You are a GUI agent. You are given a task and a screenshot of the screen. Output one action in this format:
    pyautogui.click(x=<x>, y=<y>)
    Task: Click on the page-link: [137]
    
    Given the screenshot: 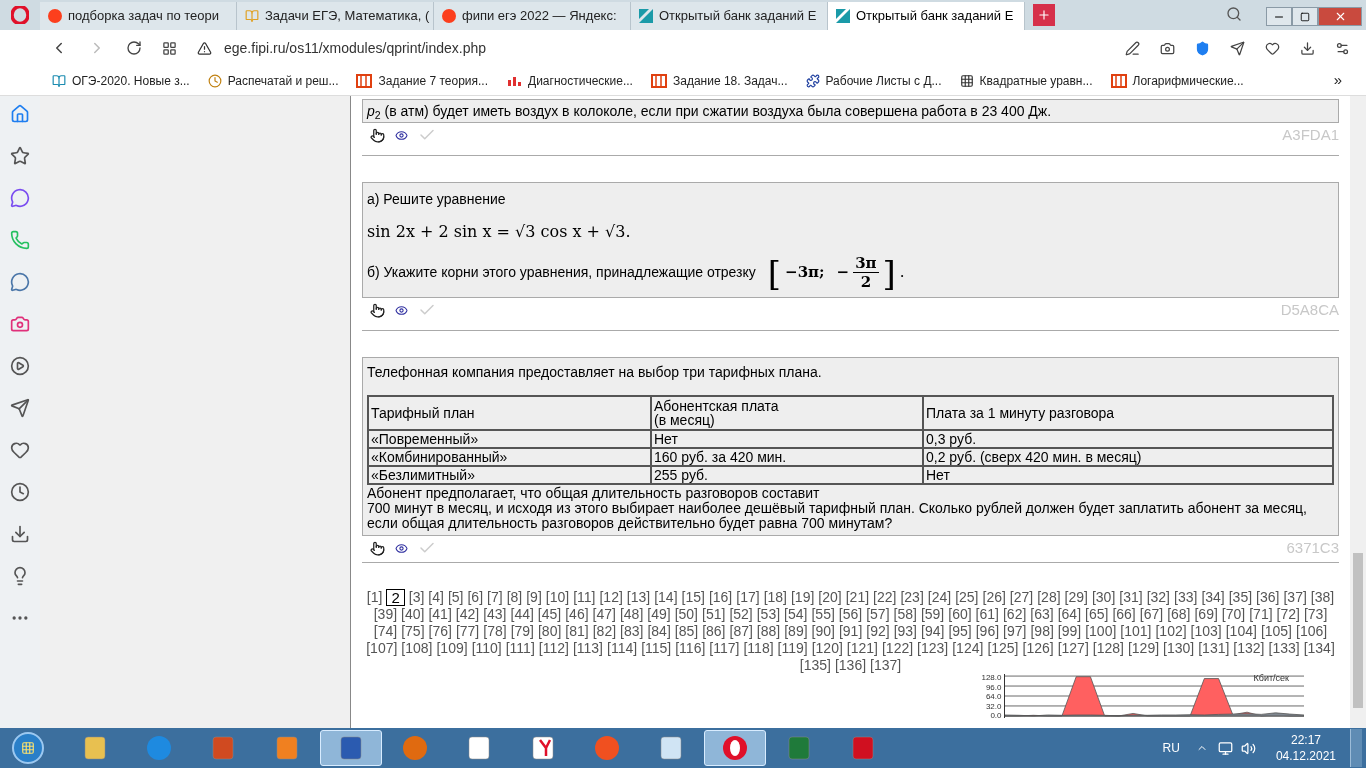 What is the action you would take?
    pyautogui.click(x=886, y=665)
    